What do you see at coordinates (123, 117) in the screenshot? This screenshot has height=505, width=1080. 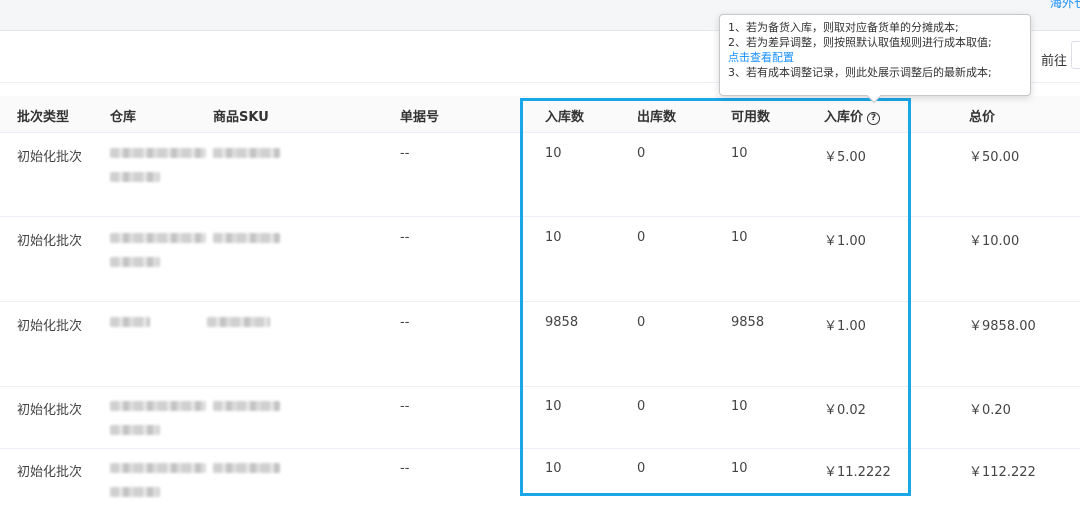 I see `header-warehouse: 仓库` at bounding box center [123, 117].